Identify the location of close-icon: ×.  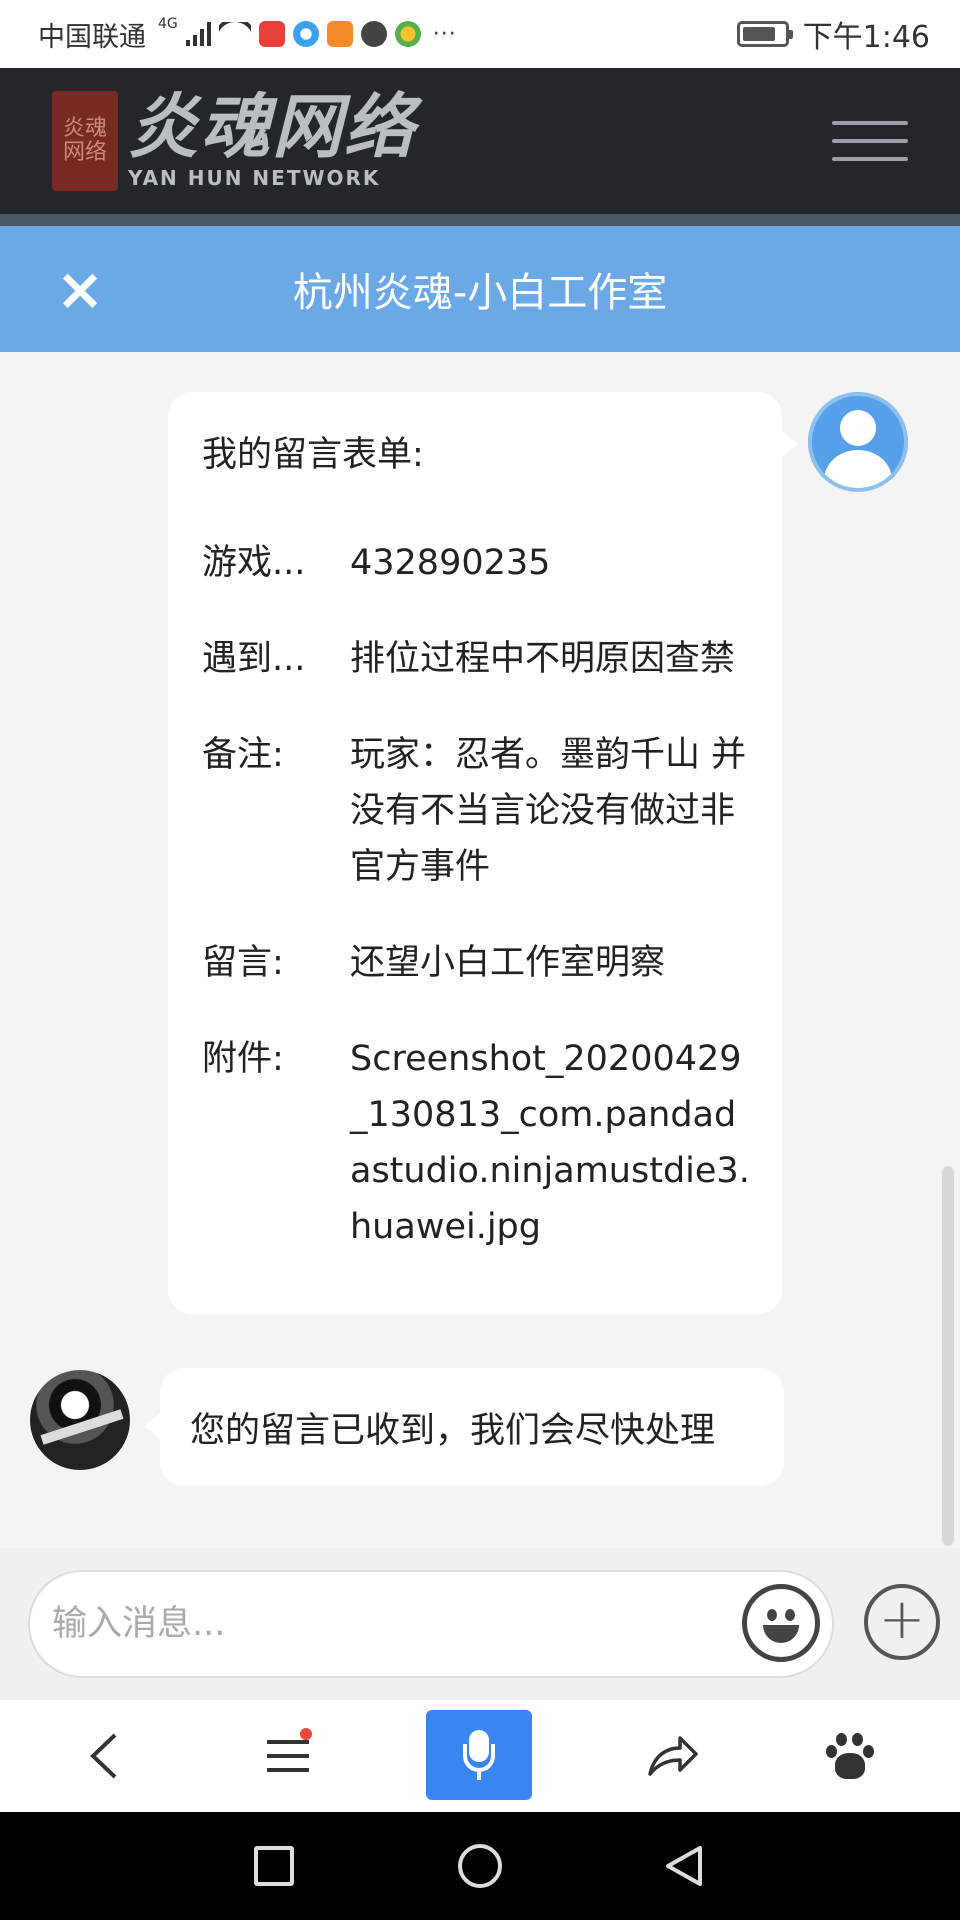
(80, 289).